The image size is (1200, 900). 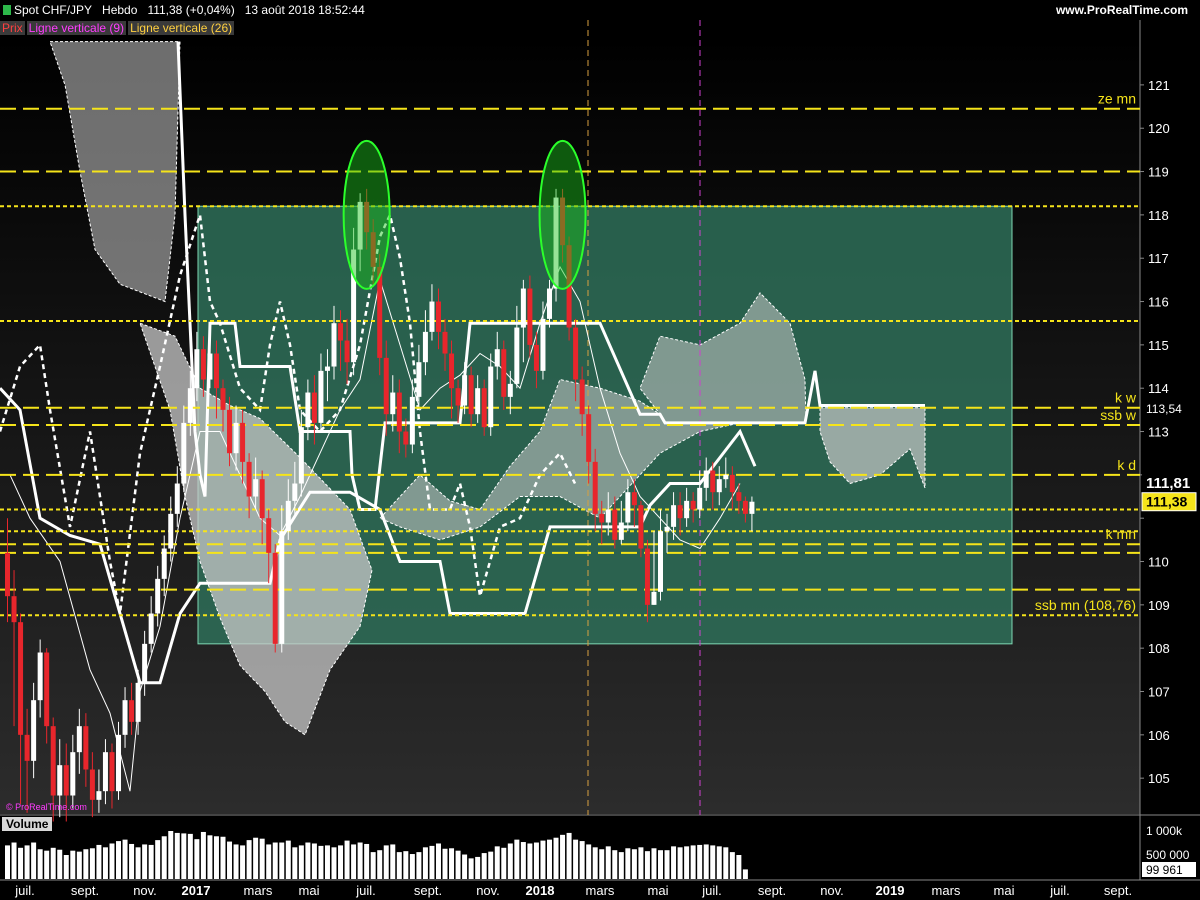 I want to click on y-tick-label-14: 119, so click(x=1158, y=172).